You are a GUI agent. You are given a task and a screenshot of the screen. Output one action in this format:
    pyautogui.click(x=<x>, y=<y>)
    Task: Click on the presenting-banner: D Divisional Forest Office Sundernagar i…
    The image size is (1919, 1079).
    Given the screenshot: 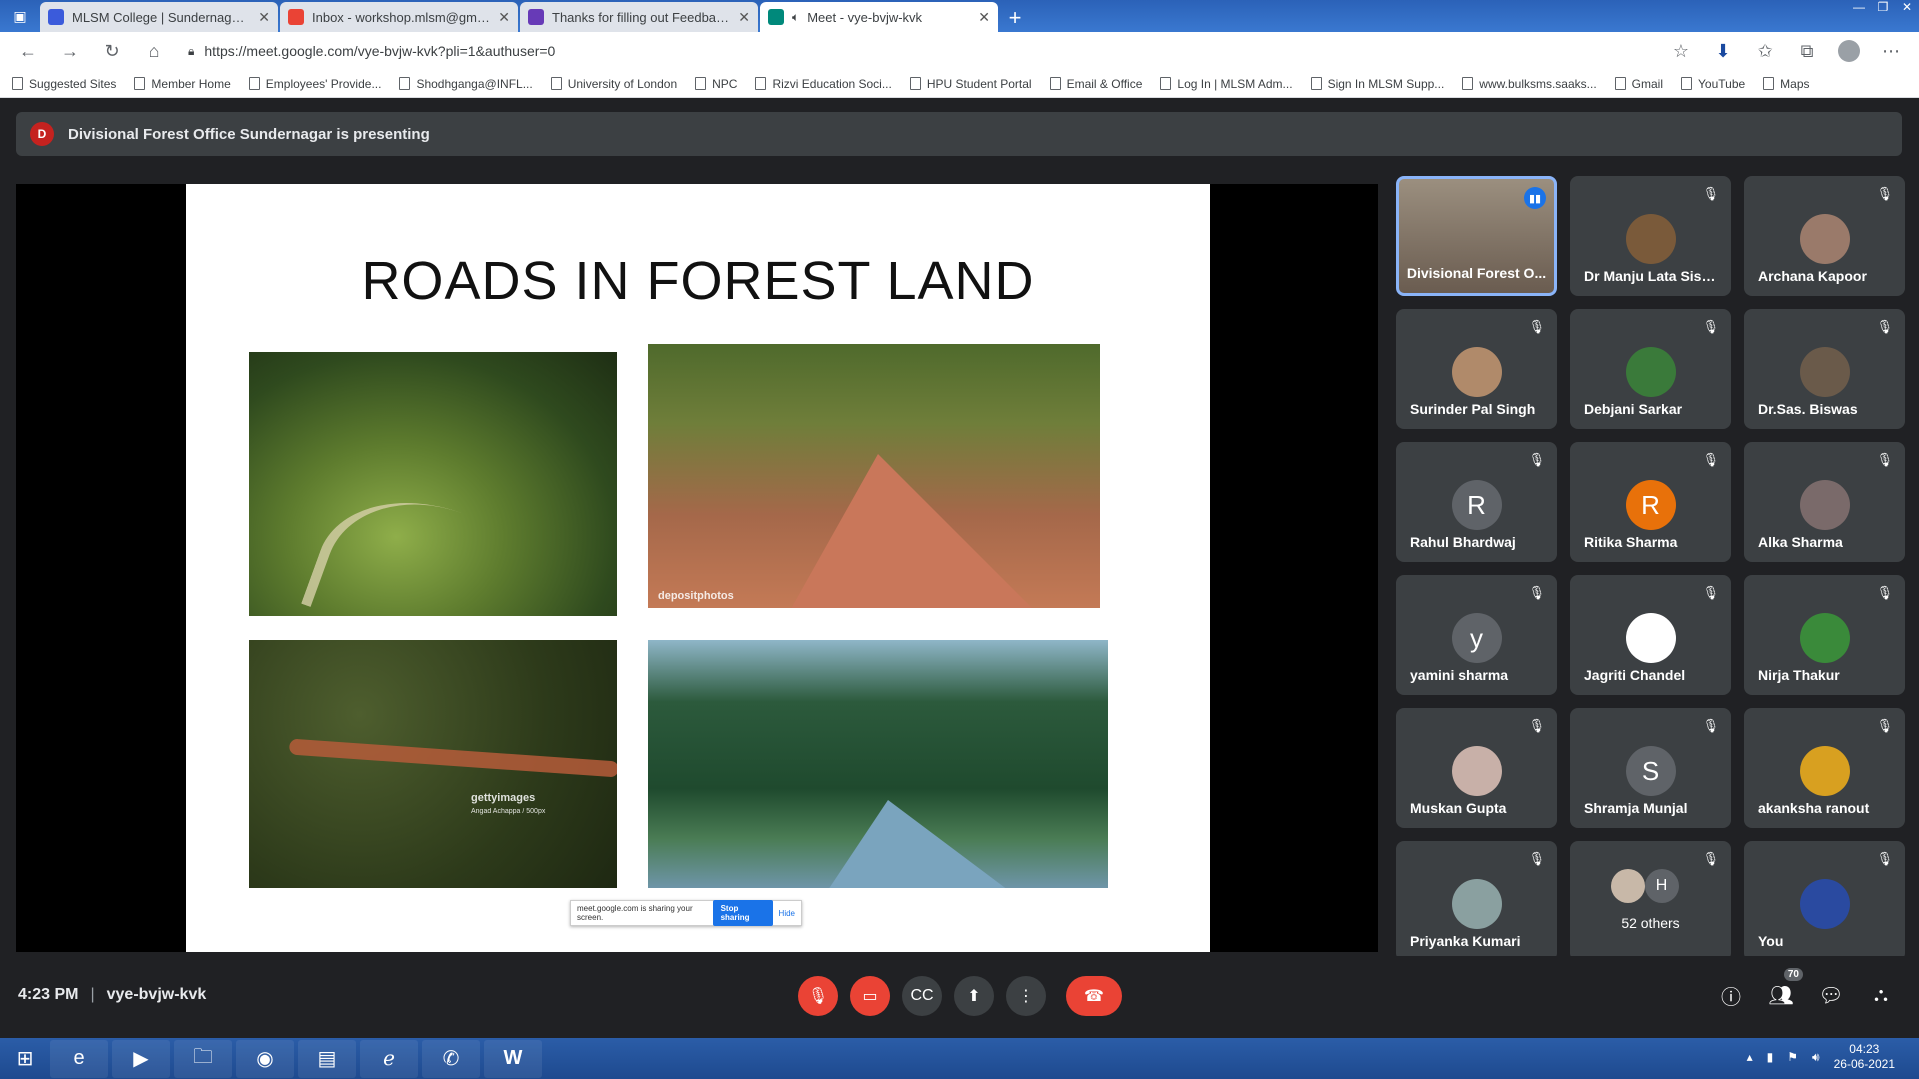 What is the action you would take?
    pyautogui.click(x=959, y=134)
    